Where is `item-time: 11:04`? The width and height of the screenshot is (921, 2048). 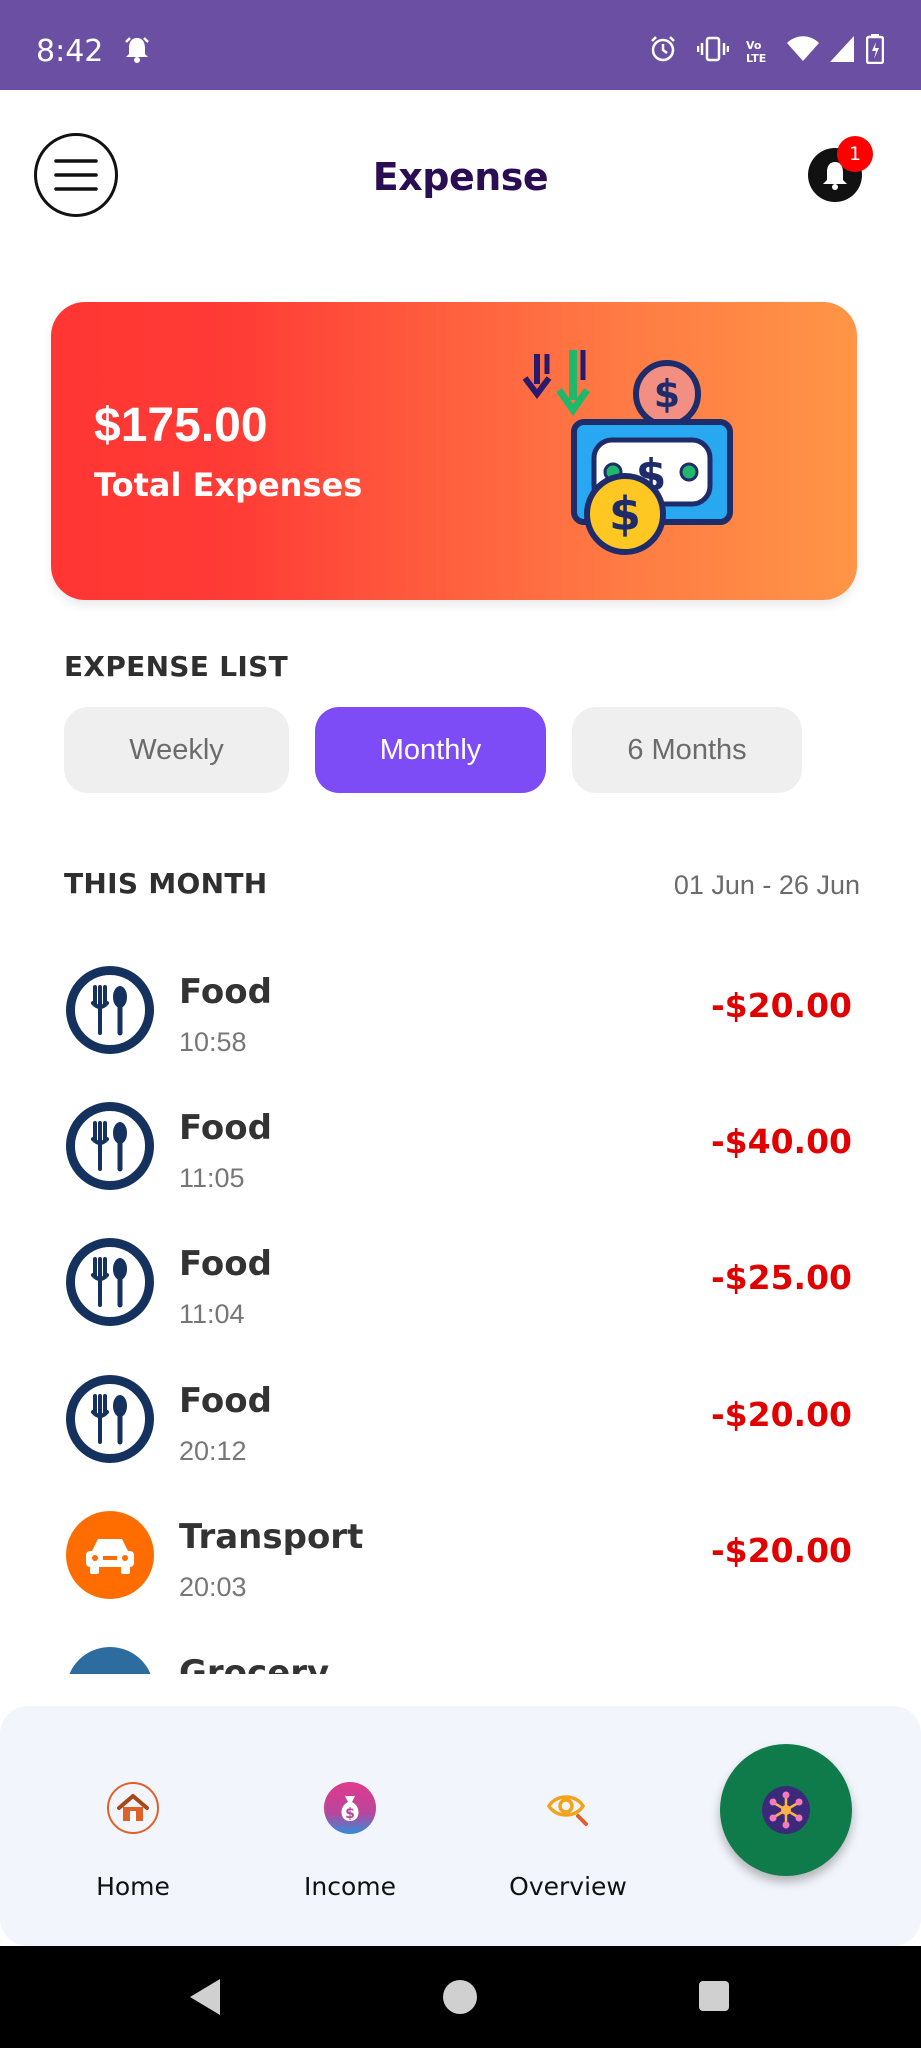
item-time: 11:04 is located at coordinates (212, 1314).